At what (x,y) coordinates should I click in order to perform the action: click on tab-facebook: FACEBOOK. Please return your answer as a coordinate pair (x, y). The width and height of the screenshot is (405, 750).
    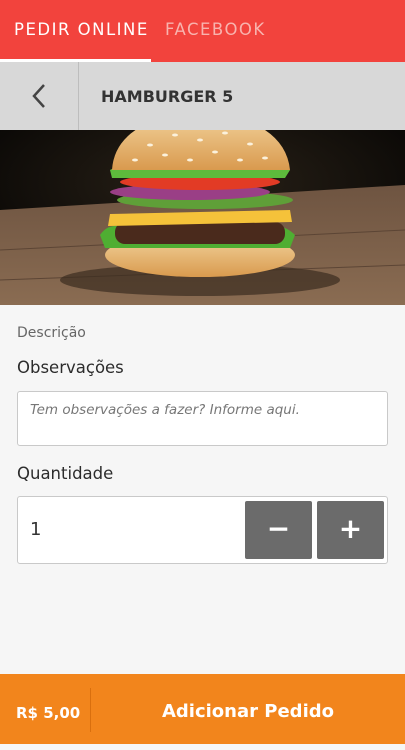
    Looking at the image, I should click on (215, 29).